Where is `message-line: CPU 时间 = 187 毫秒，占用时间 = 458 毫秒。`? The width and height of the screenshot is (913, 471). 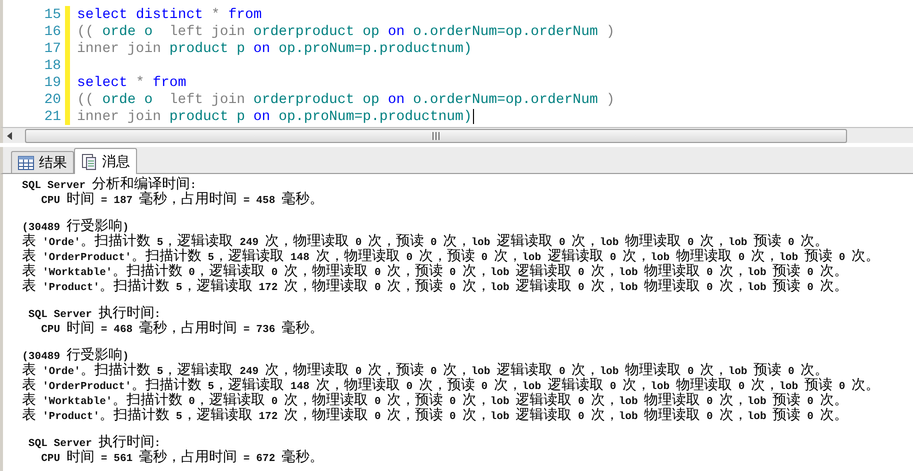 message-line: CPU 时间 = 187 毫秒，占用时间 = 458 毫秒。 is located at coordinates (182, 199).